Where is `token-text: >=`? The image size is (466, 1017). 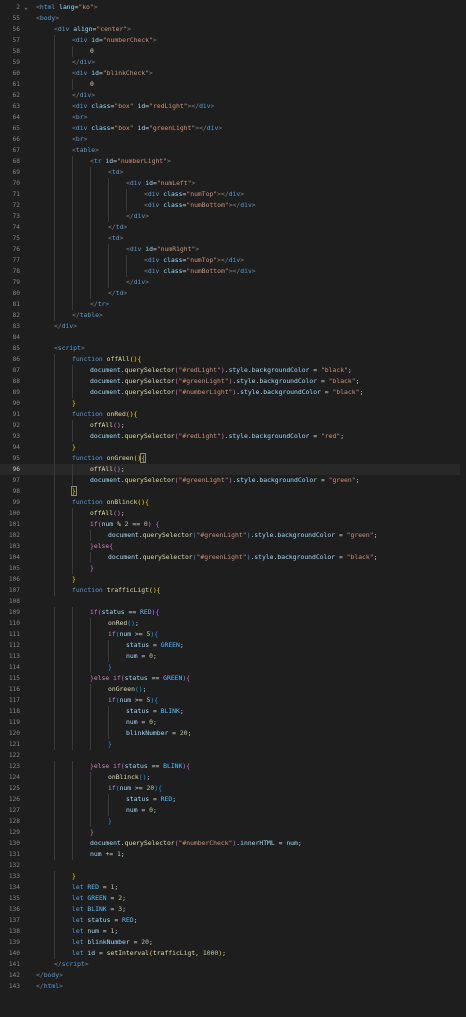
token-text: >= is located at coordinates (139, 700).